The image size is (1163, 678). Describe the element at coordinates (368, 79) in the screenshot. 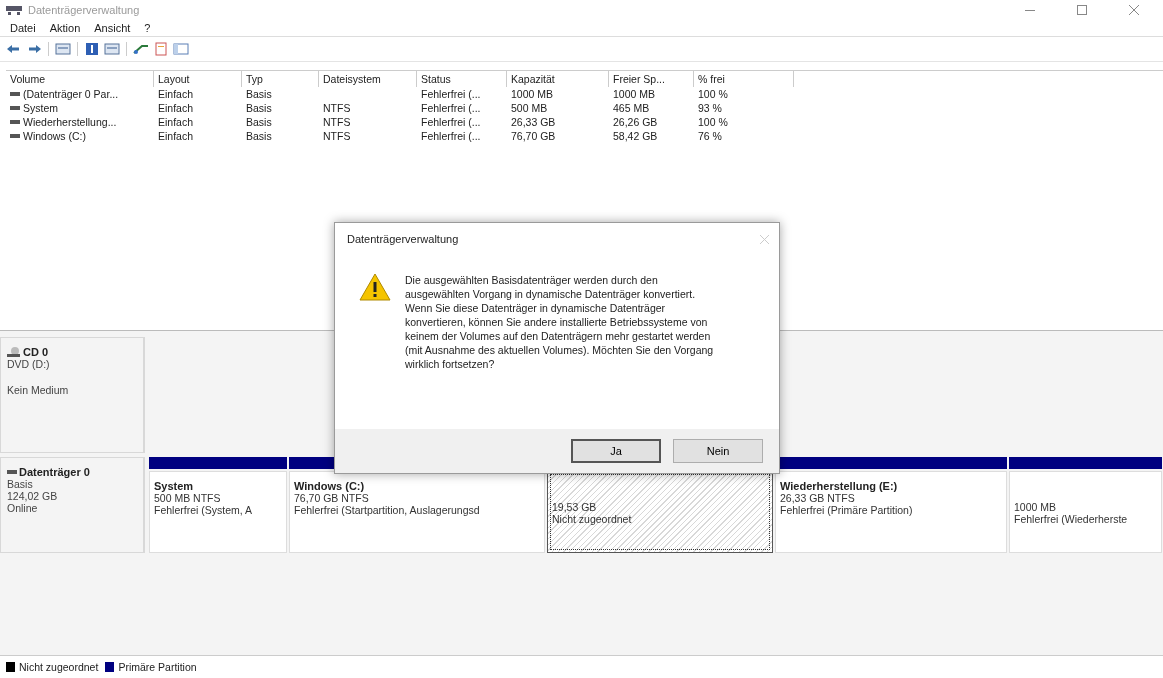

I see `column-header: Dateisystem` at that location.